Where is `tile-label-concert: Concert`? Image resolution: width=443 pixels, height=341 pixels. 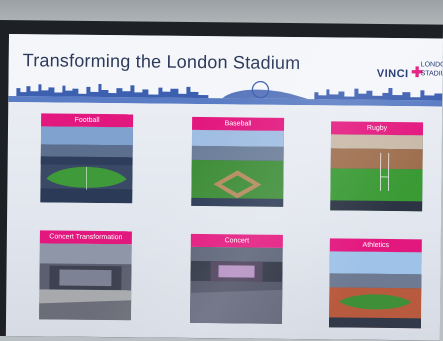
tile-label-concert: Concert is located at coordinates (237, 241).